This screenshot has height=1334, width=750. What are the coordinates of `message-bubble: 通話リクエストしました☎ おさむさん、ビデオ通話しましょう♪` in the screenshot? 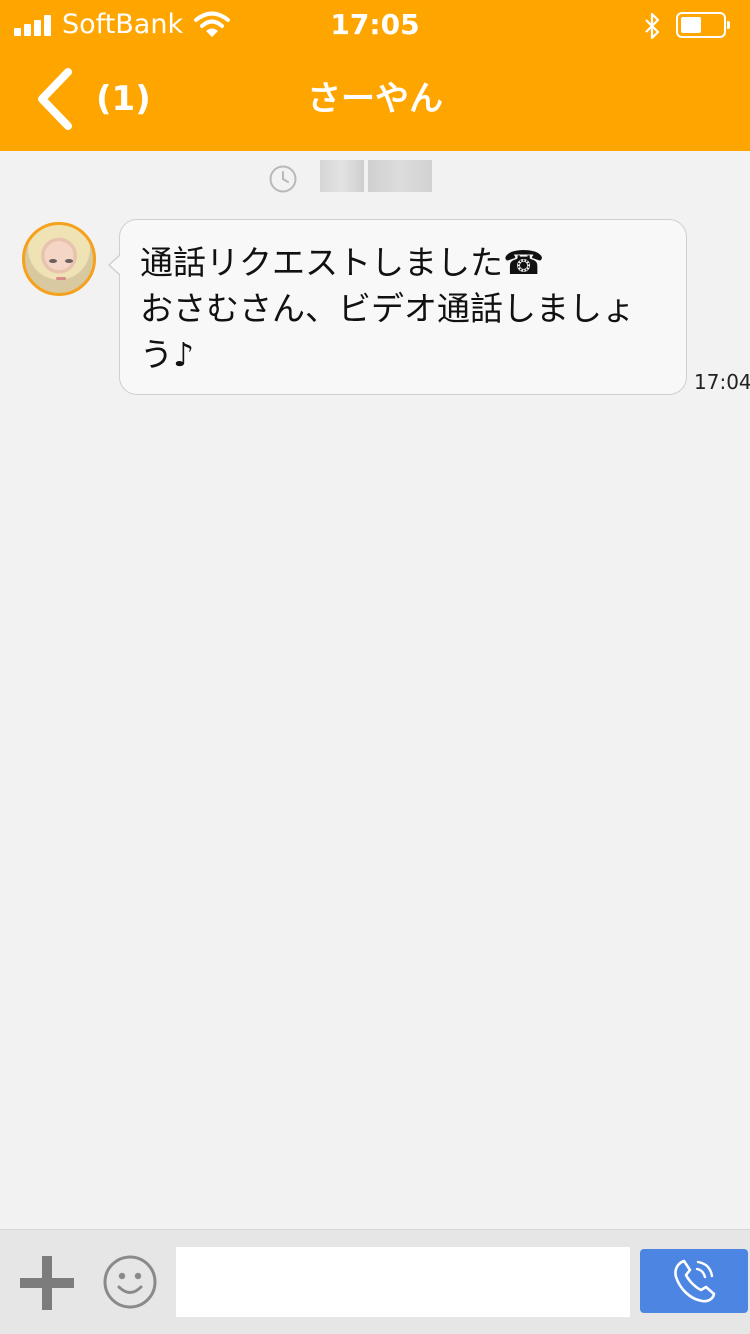 It's located at (397, 307).